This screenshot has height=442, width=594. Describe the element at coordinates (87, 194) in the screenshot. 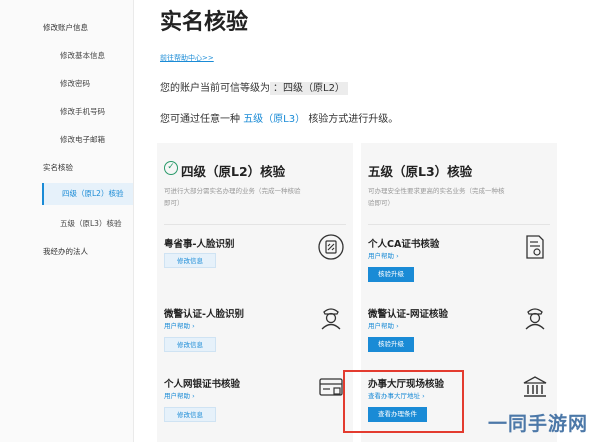

I see `sidebar-item-level4: 四级（原L2）核验` at that location.